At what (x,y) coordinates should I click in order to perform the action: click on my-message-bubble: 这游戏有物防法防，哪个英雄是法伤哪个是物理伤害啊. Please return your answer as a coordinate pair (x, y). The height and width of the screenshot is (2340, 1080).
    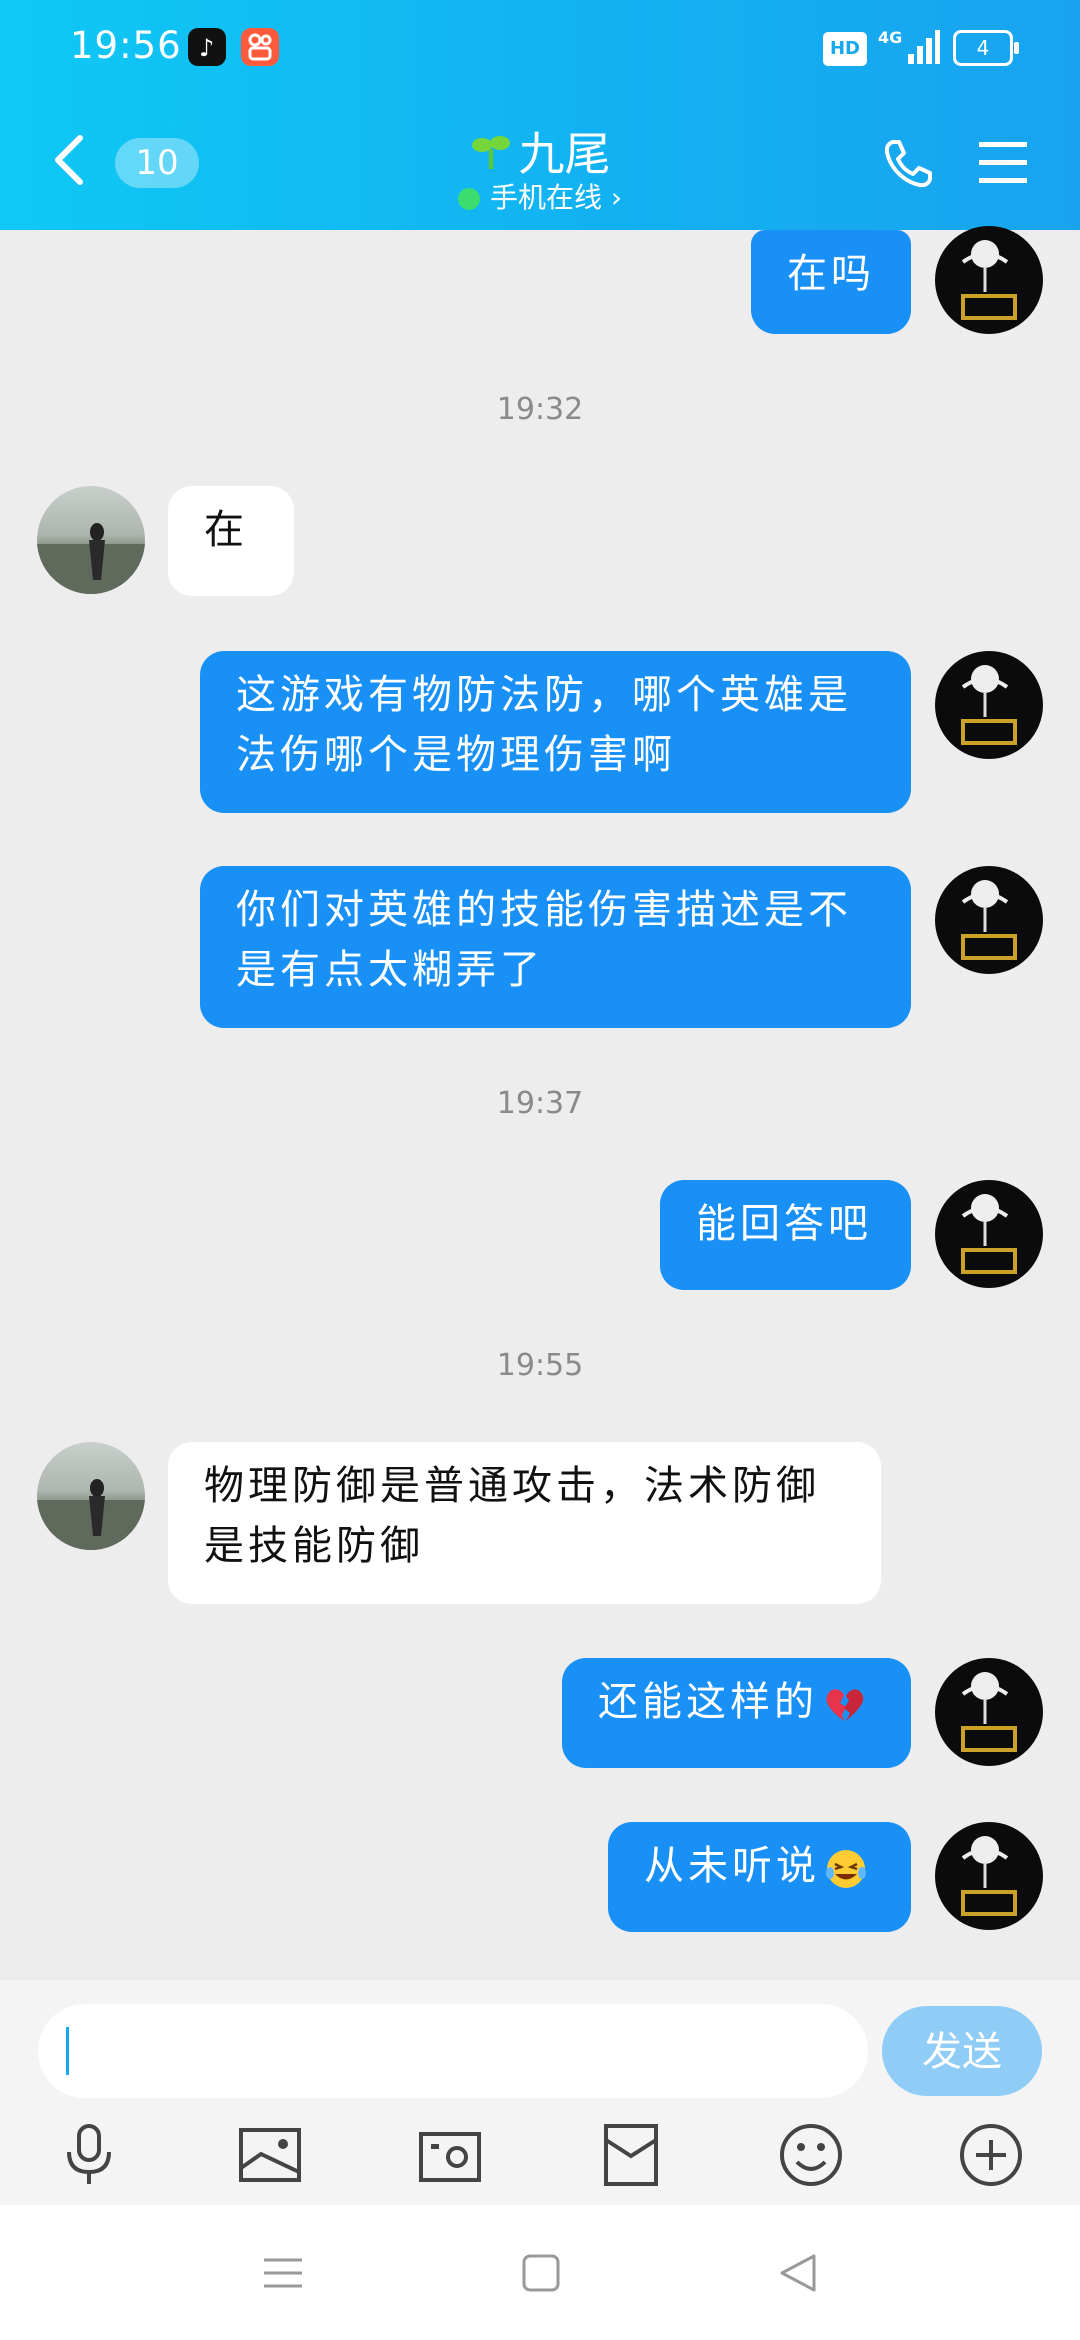
    Looking at the image, I should click on (555, 732).